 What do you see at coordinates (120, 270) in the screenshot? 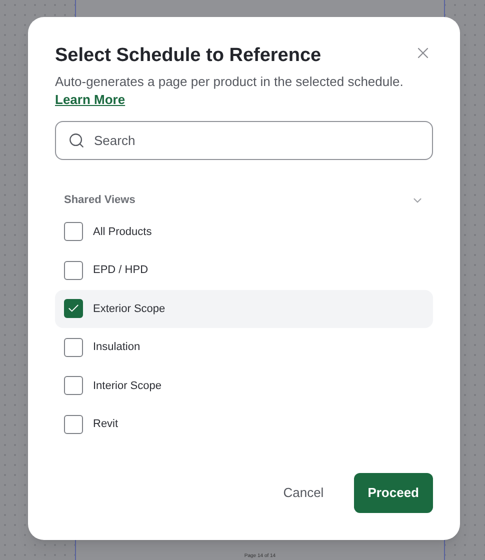
I see `option-label: EPD / HPD` at bounding box center [120, 270].